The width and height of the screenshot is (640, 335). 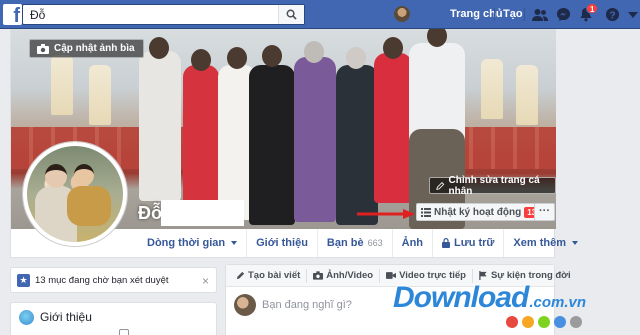 I want to click on intro-title: Giới thiệu, so click(x=66, y=317).